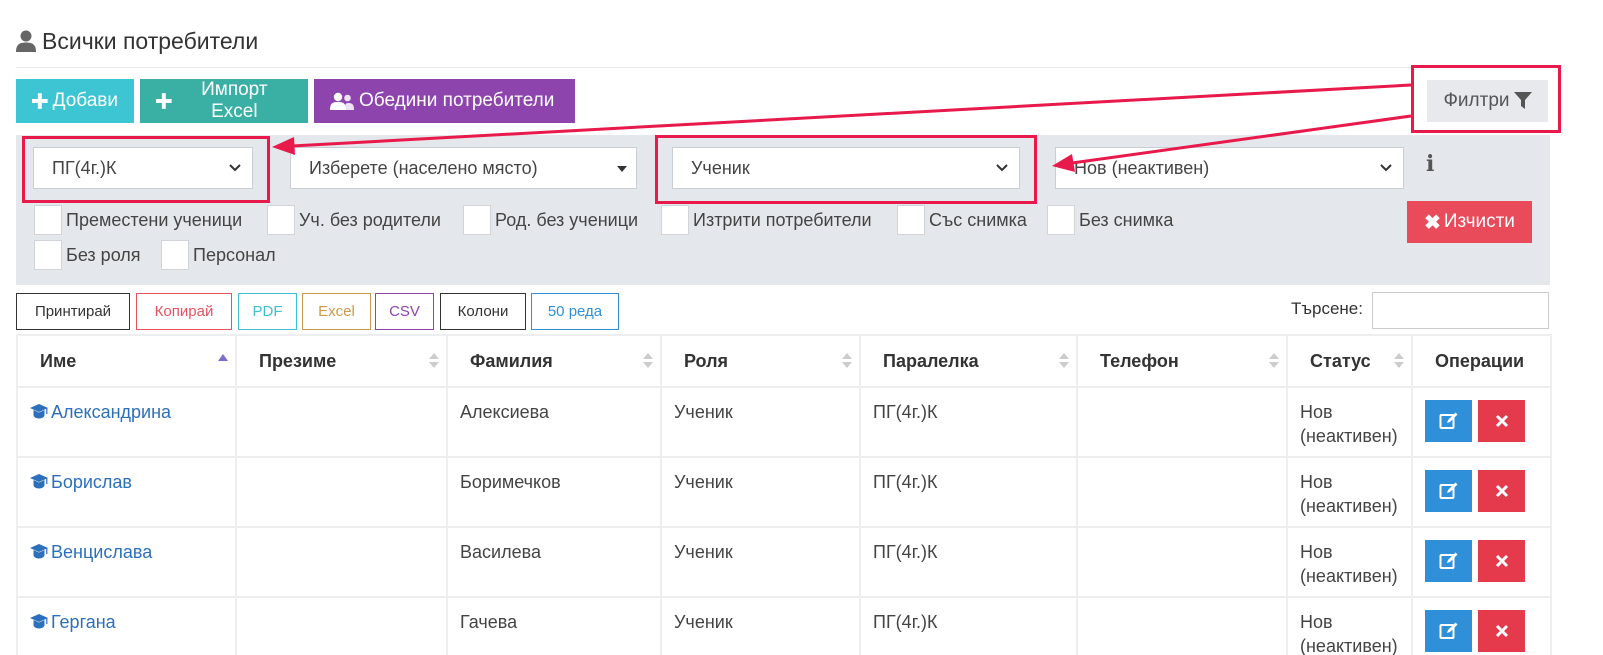  What do you see at coordinates (184, 311) in the screenshot?
I see `copy-button: Копирай` at bounding box center [184, 311].